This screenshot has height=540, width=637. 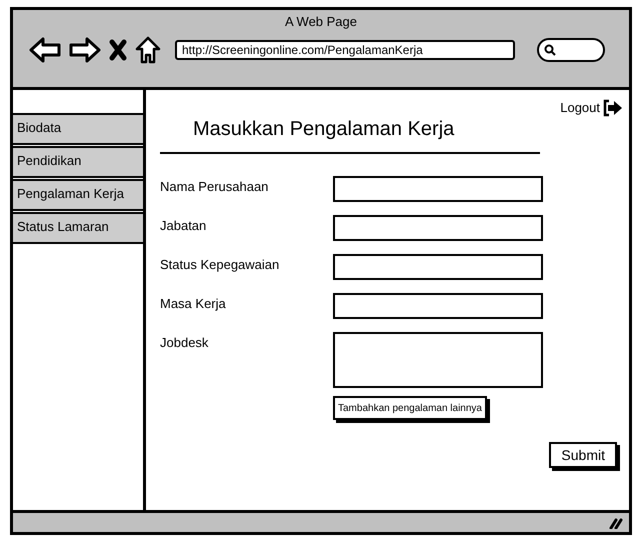 What do you see at coordinates (550, 50) in the screenshot?
I see `search-icon` at bounding box center [550, 50].